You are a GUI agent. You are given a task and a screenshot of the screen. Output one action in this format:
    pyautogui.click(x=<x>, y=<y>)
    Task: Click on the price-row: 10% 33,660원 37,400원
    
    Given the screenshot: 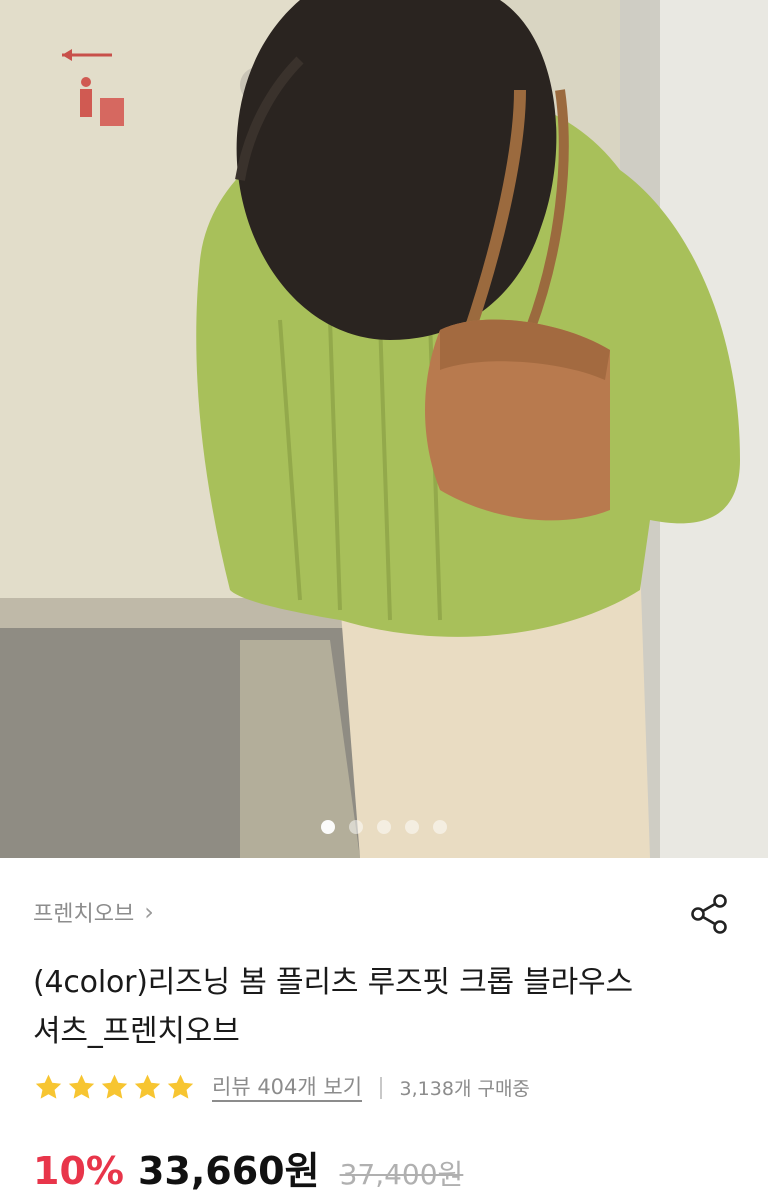 What is the action you would take?
    pyautogui.click(x=248, y=1167)
    